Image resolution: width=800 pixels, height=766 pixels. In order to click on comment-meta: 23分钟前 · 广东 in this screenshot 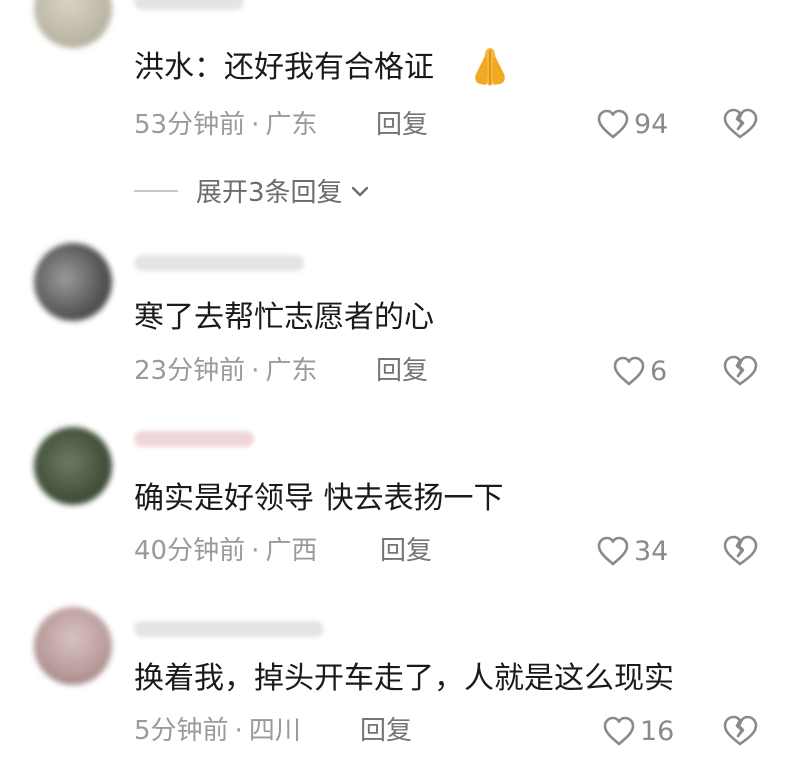, I will do `click(225, 371)`.